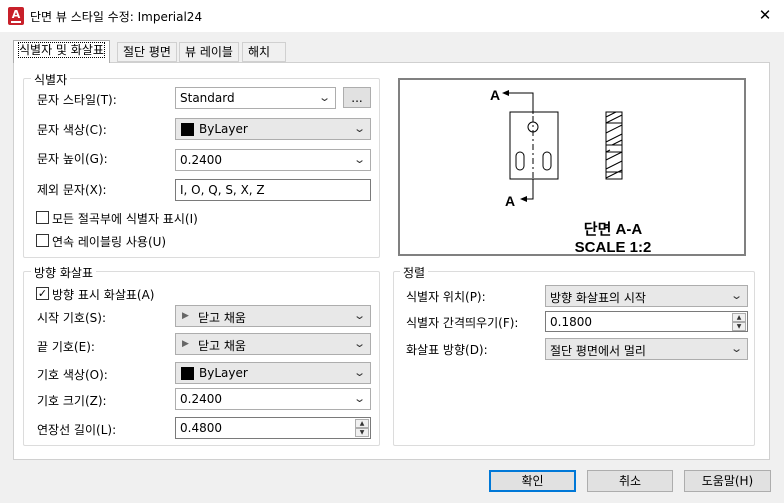 The image size is (784, 503). What do you see at coordinates (598, 298) in the screenshot?
I see `id-position-value: 방향 화살표의 시작` at bounding box center [598, 298].